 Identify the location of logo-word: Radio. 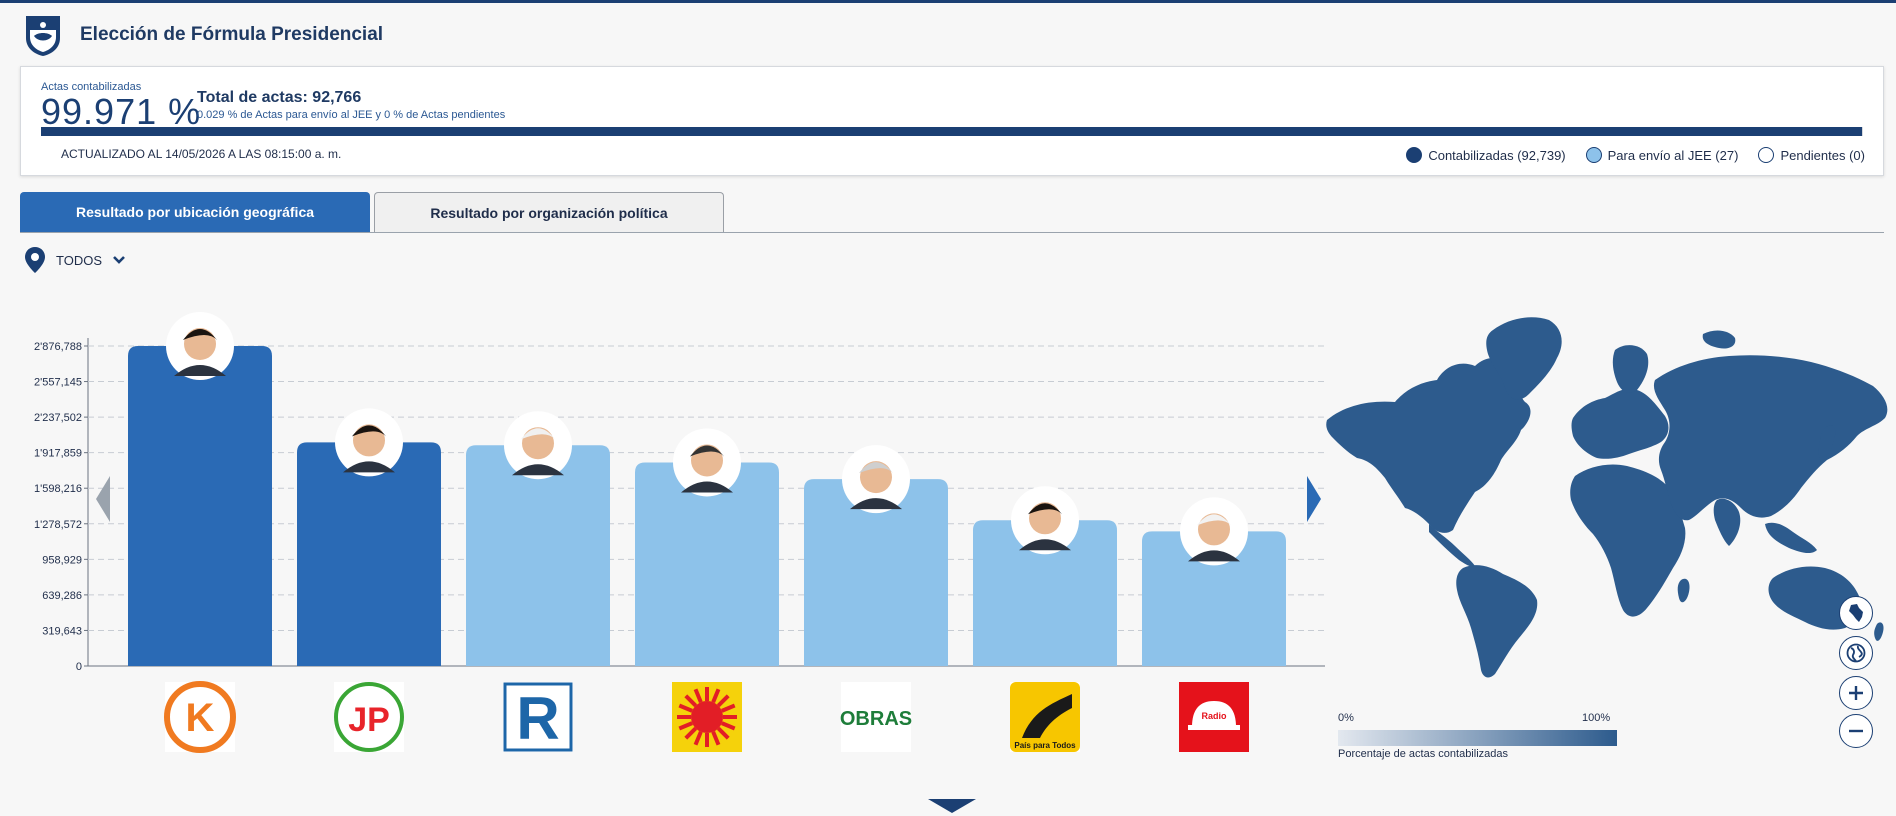
(1214, 716).